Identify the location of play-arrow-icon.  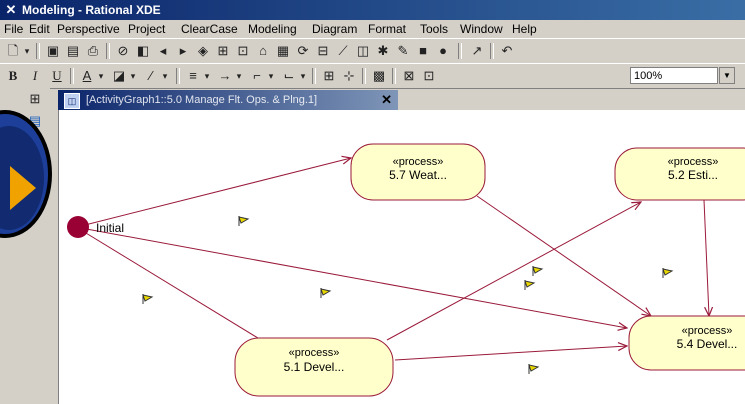
(23, 188).